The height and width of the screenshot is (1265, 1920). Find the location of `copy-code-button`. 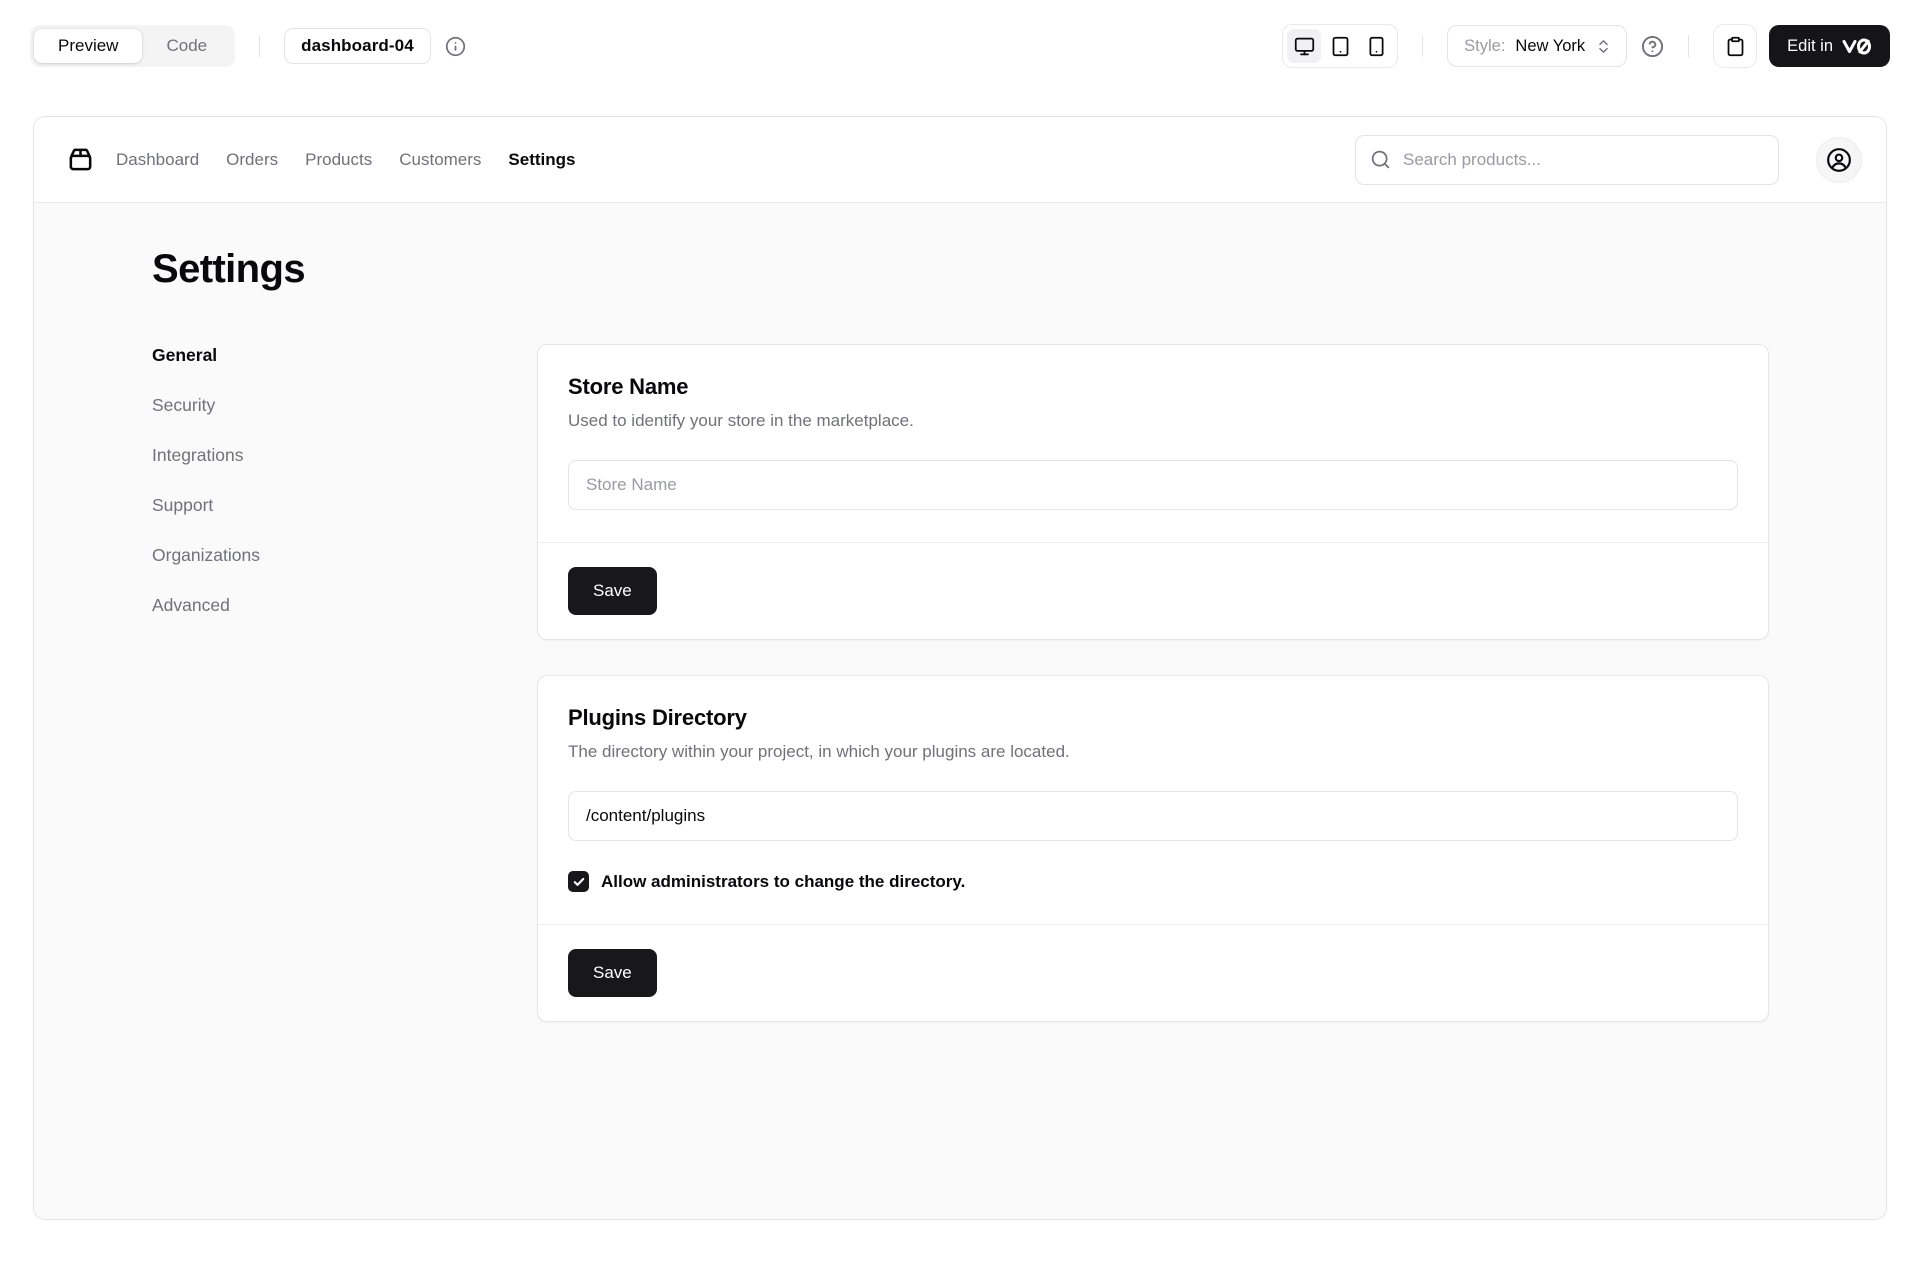

copy-code-button is located at coordinates (1735, 46).